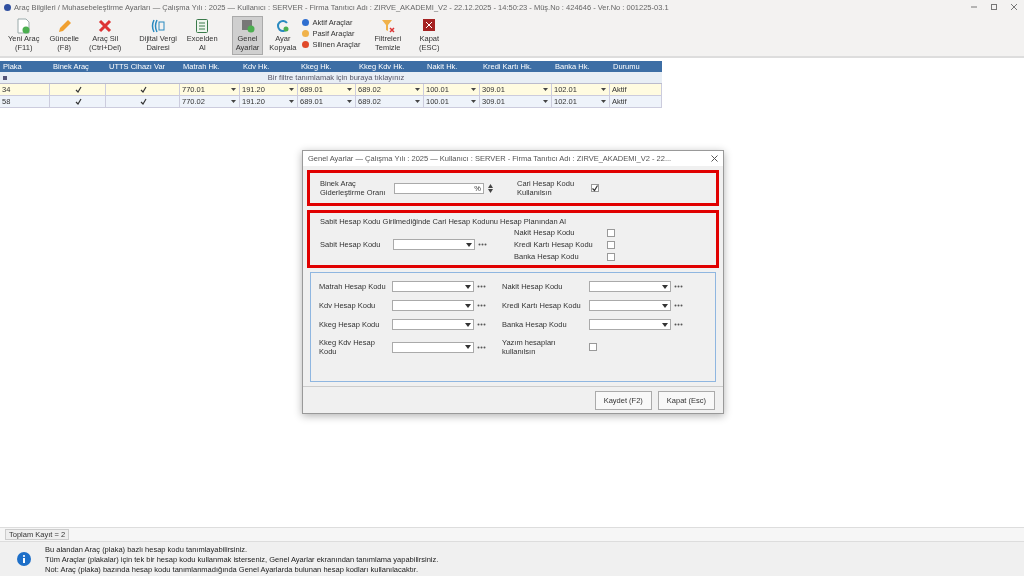 This screenshot has width=1024, height=576. What do you see at coordinates (23, 26) in the screenshot?
I see `document-add-icon` at bounding box center [23, 26].